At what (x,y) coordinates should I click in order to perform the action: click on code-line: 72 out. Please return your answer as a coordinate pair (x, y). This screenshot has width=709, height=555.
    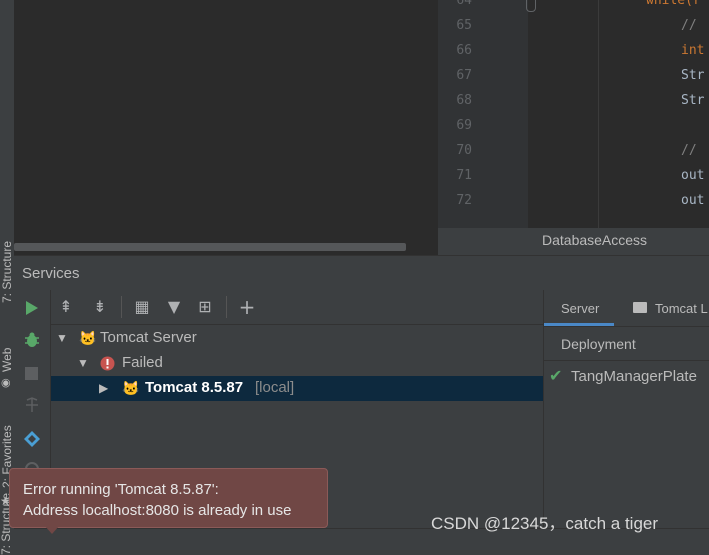
    Looking at the image, I should click on (573, 205).